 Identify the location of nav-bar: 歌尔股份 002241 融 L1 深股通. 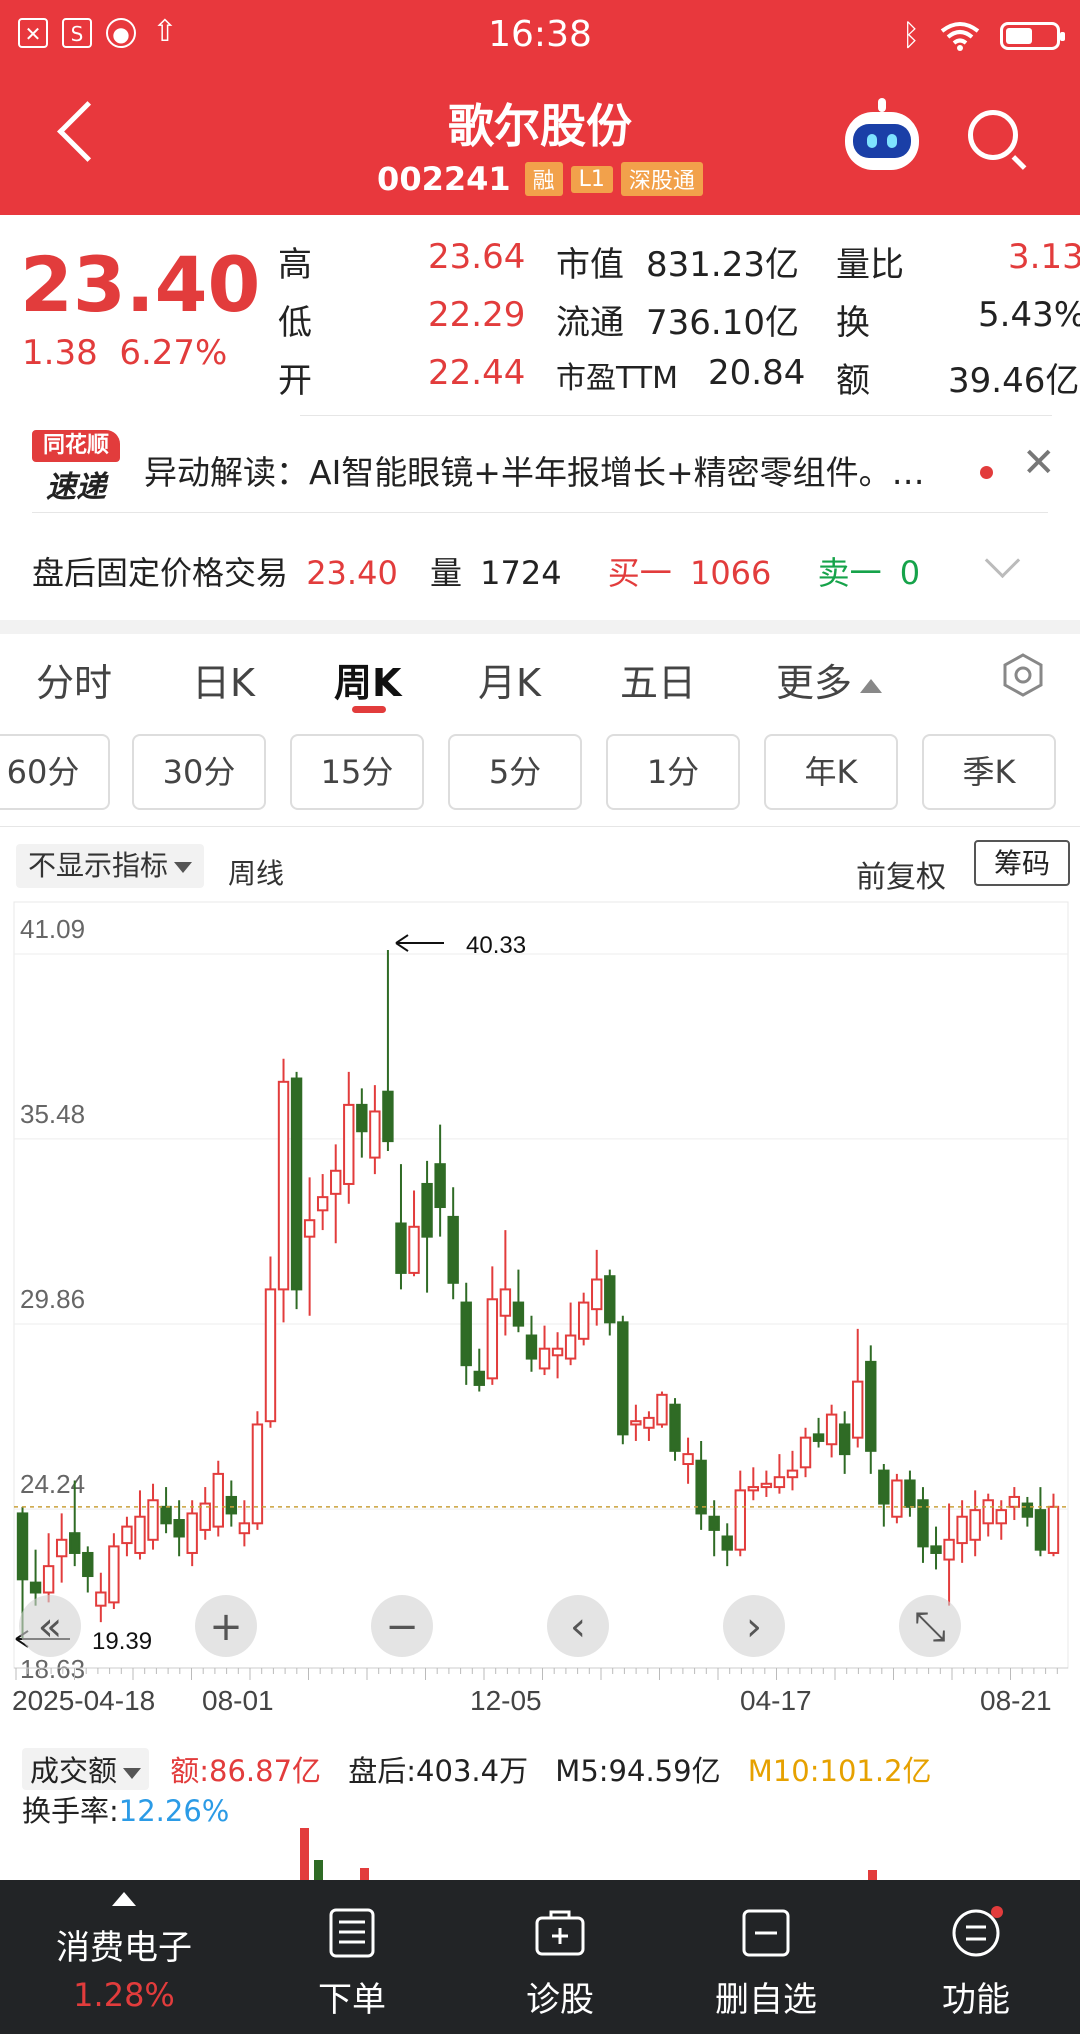
(540, 143).